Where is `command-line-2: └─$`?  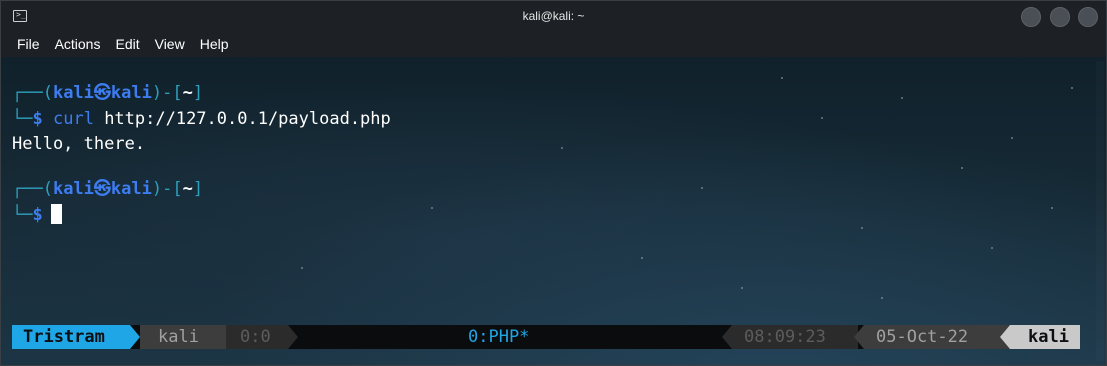 command-line-2: └─$ is located at coordinates (37, 215).